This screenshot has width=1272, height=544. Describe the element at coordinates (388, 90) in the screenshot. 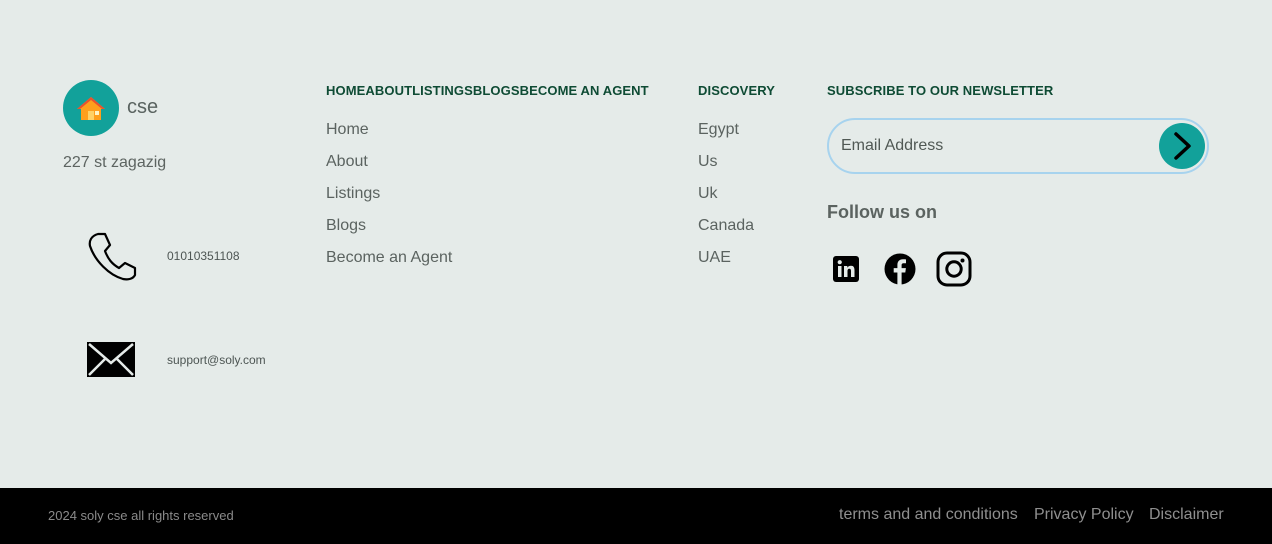

I see `nav-heading-about: ABOUT` at that location.